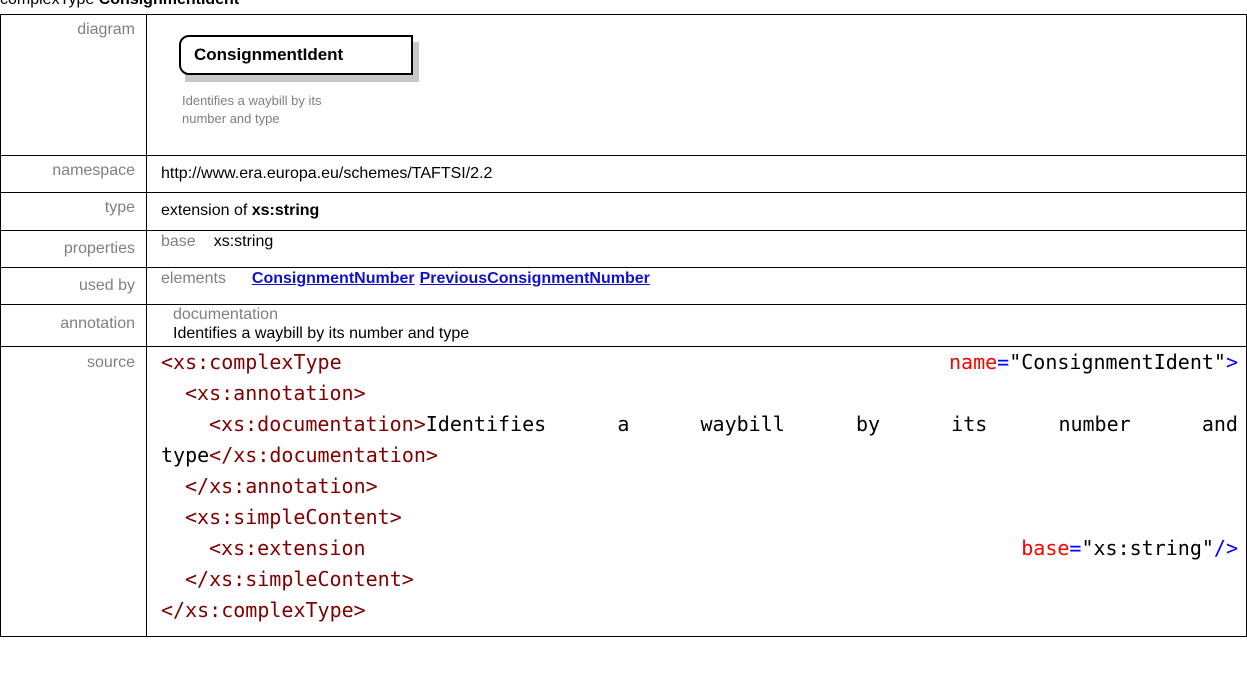 The height and width of the screenshot is (678, 1247). Describe the element at coordinates (696, 211) in the screenshot. I see `type-value: extension of xs:string` at that location.